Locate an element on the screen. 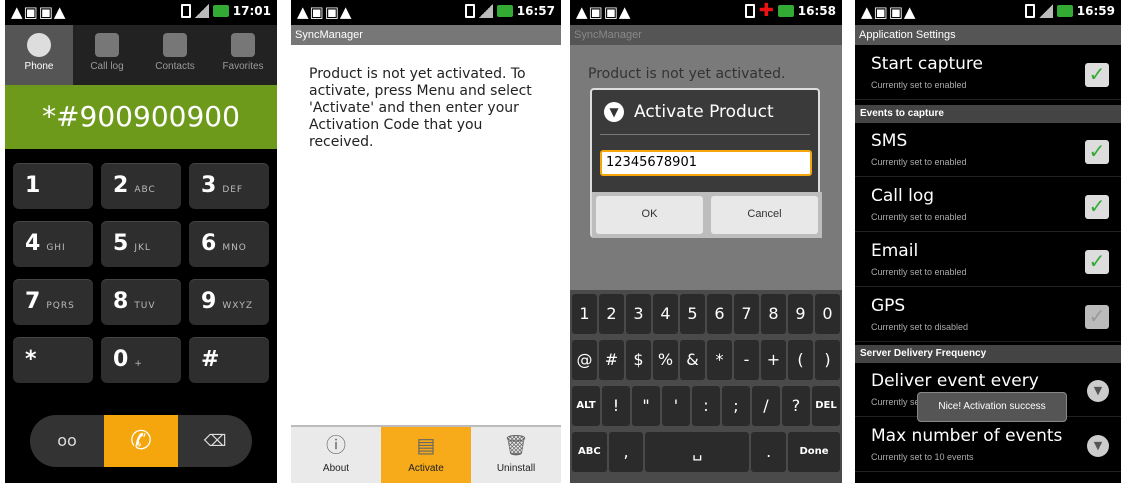 Image resolution: width=1121 pixels, height=483 pixels. kb-key: + is located at coordinates (773, 360).